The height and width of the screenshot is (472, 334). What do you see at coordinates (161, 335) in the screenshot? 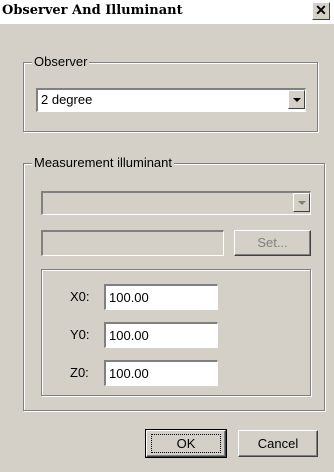
I see `y0-field` at bounding box center [161, 335].